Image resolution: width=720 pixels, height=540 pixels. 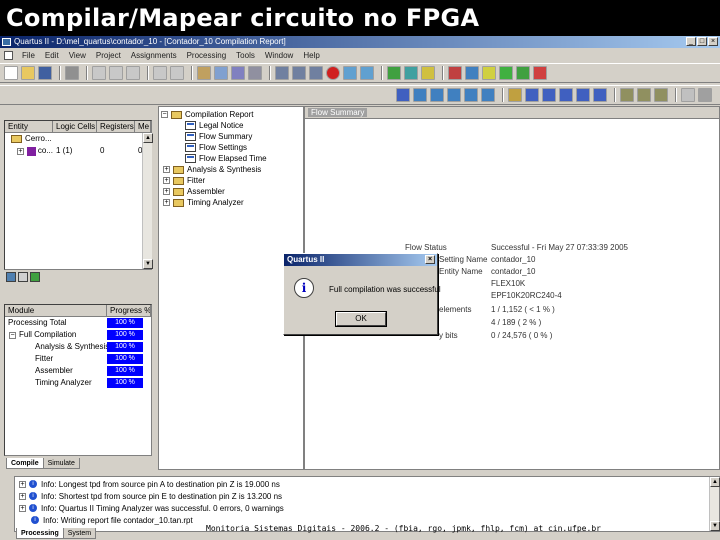 What do you see at coordinates (61, 463) in the screenshot?
I see `tab-simulate: Simulate` at bounding box center [61, 463].